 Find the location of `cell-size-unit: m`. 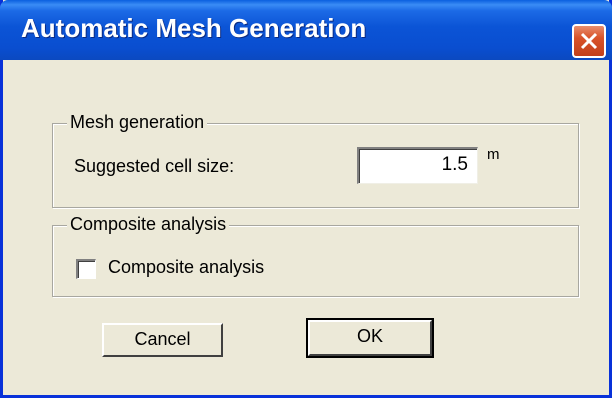

cell-size-unit: m is located at coordinates (493, 154).